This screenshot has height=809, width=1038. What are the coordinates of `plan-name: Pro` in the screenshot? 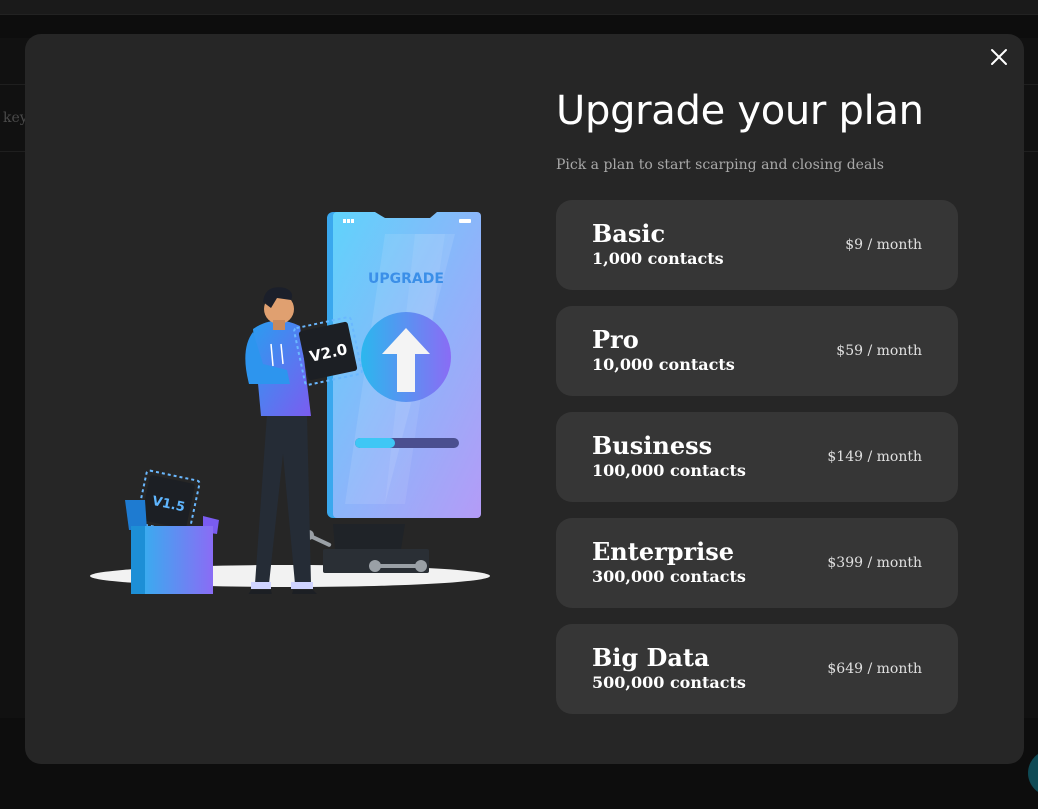 It's located at (615, 339).